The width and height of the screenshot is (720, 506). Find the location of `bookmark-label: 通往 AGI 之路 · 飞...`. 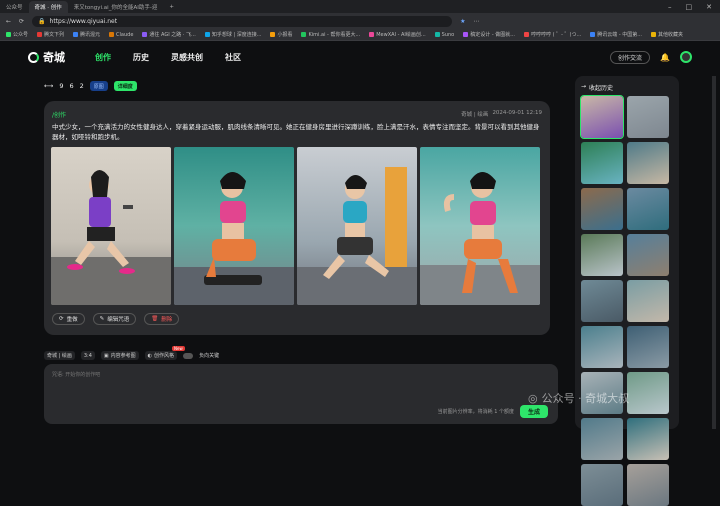

bookmark-label: 通往 AGI 之路 · 飞... is located at coordinates (172, 35).